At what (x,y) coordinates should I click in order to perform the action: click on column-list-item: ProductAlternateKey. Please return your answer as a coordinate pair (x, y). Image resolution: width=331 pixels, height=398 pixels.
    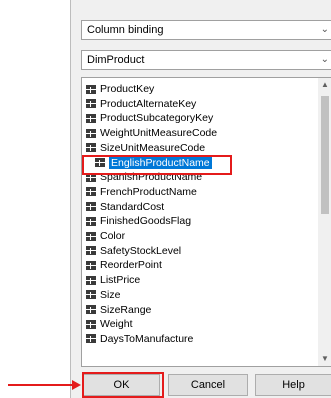
    Looking at the image, I should click on (199, 104).